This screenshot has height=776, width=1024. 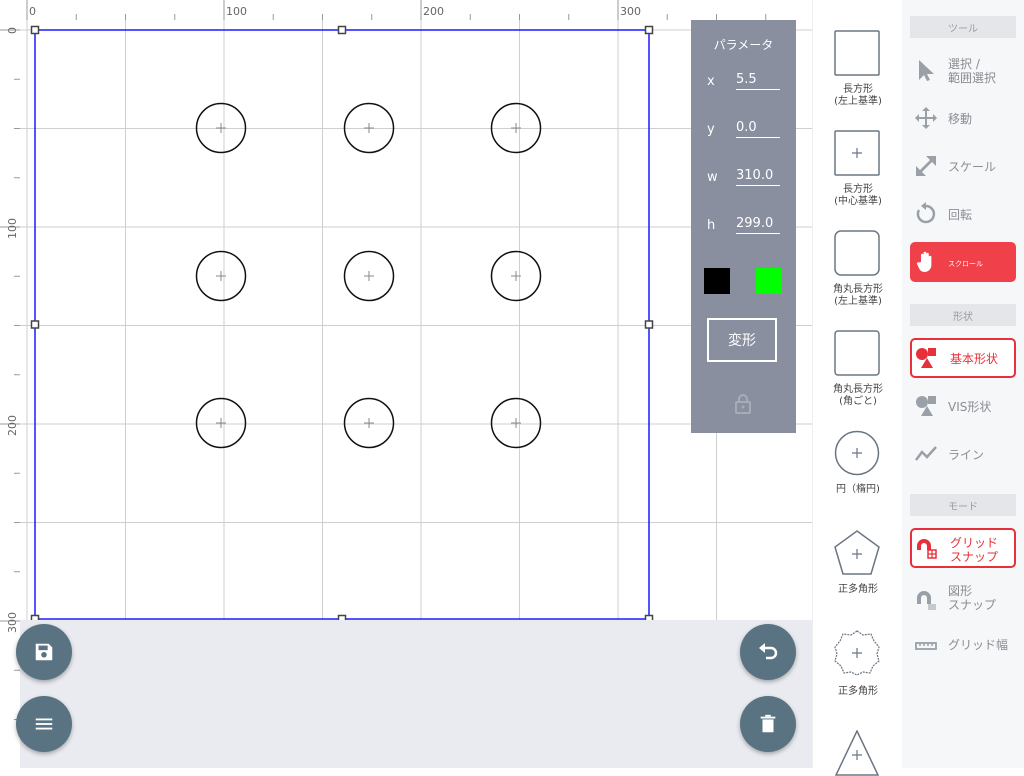 I want to click on rotate-icon, so click(x=926, y=213).